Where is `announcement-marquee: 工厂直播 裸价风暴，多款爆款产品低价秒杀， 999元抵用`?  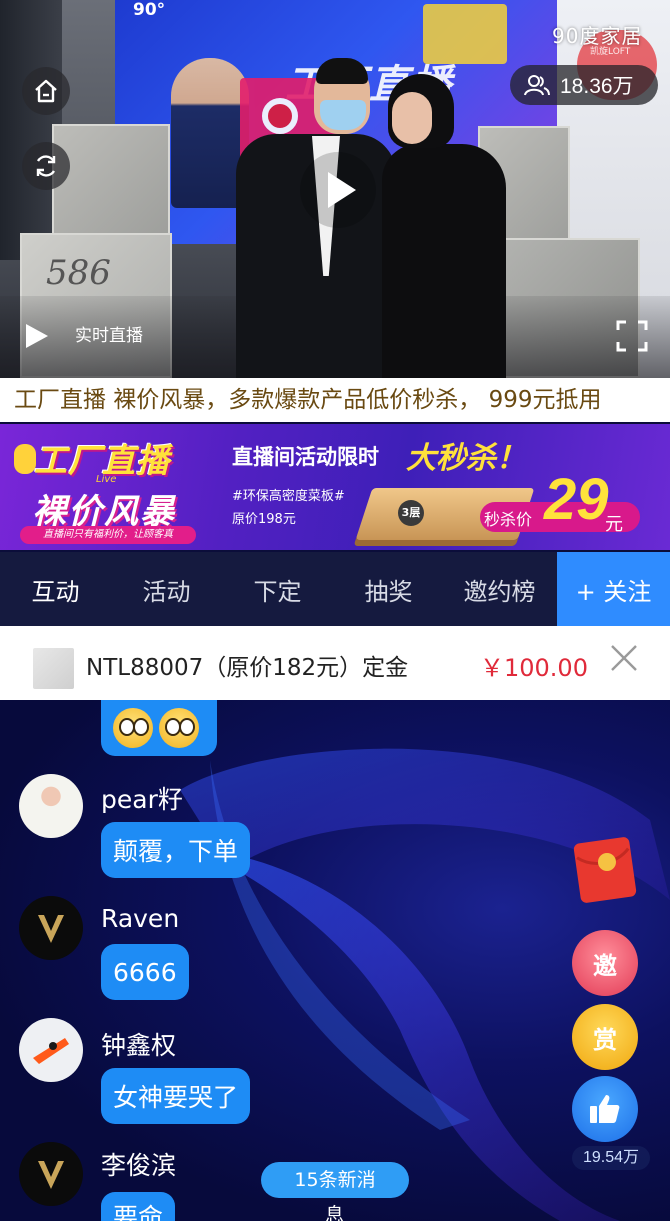 announcement-marquee: 工厂直播 裸价风暴，多款爆款产品低价秒杀， 999元抵用 is located at coordinates (335, 400).